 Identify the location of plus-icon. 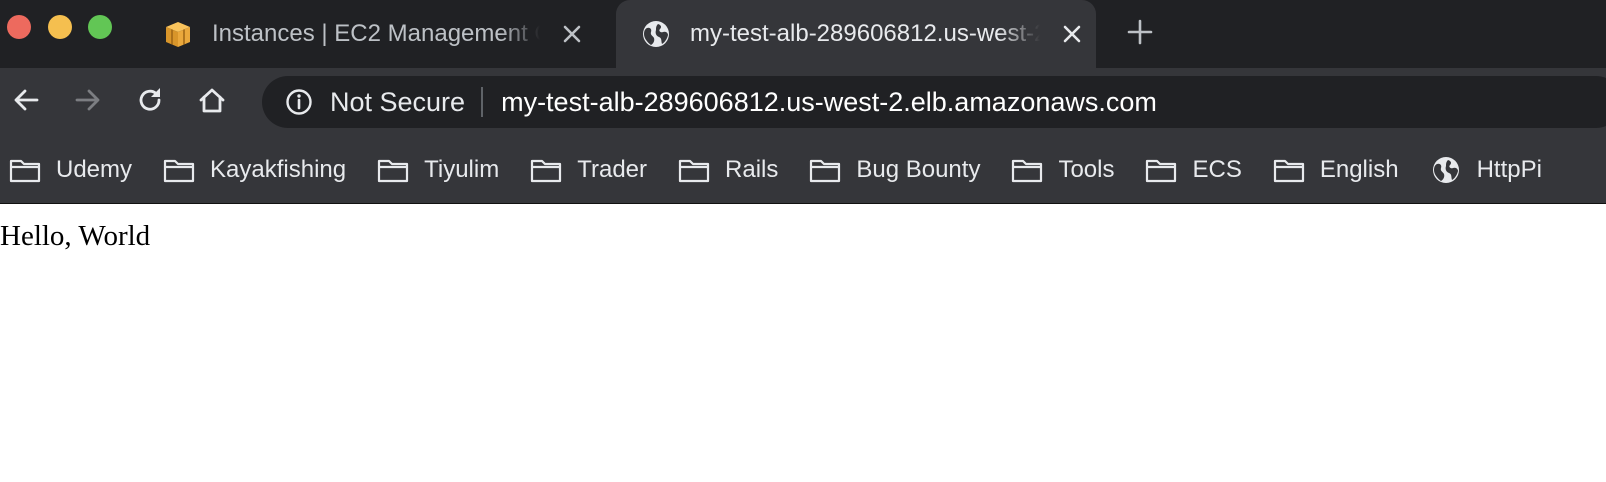
(1140, 34).